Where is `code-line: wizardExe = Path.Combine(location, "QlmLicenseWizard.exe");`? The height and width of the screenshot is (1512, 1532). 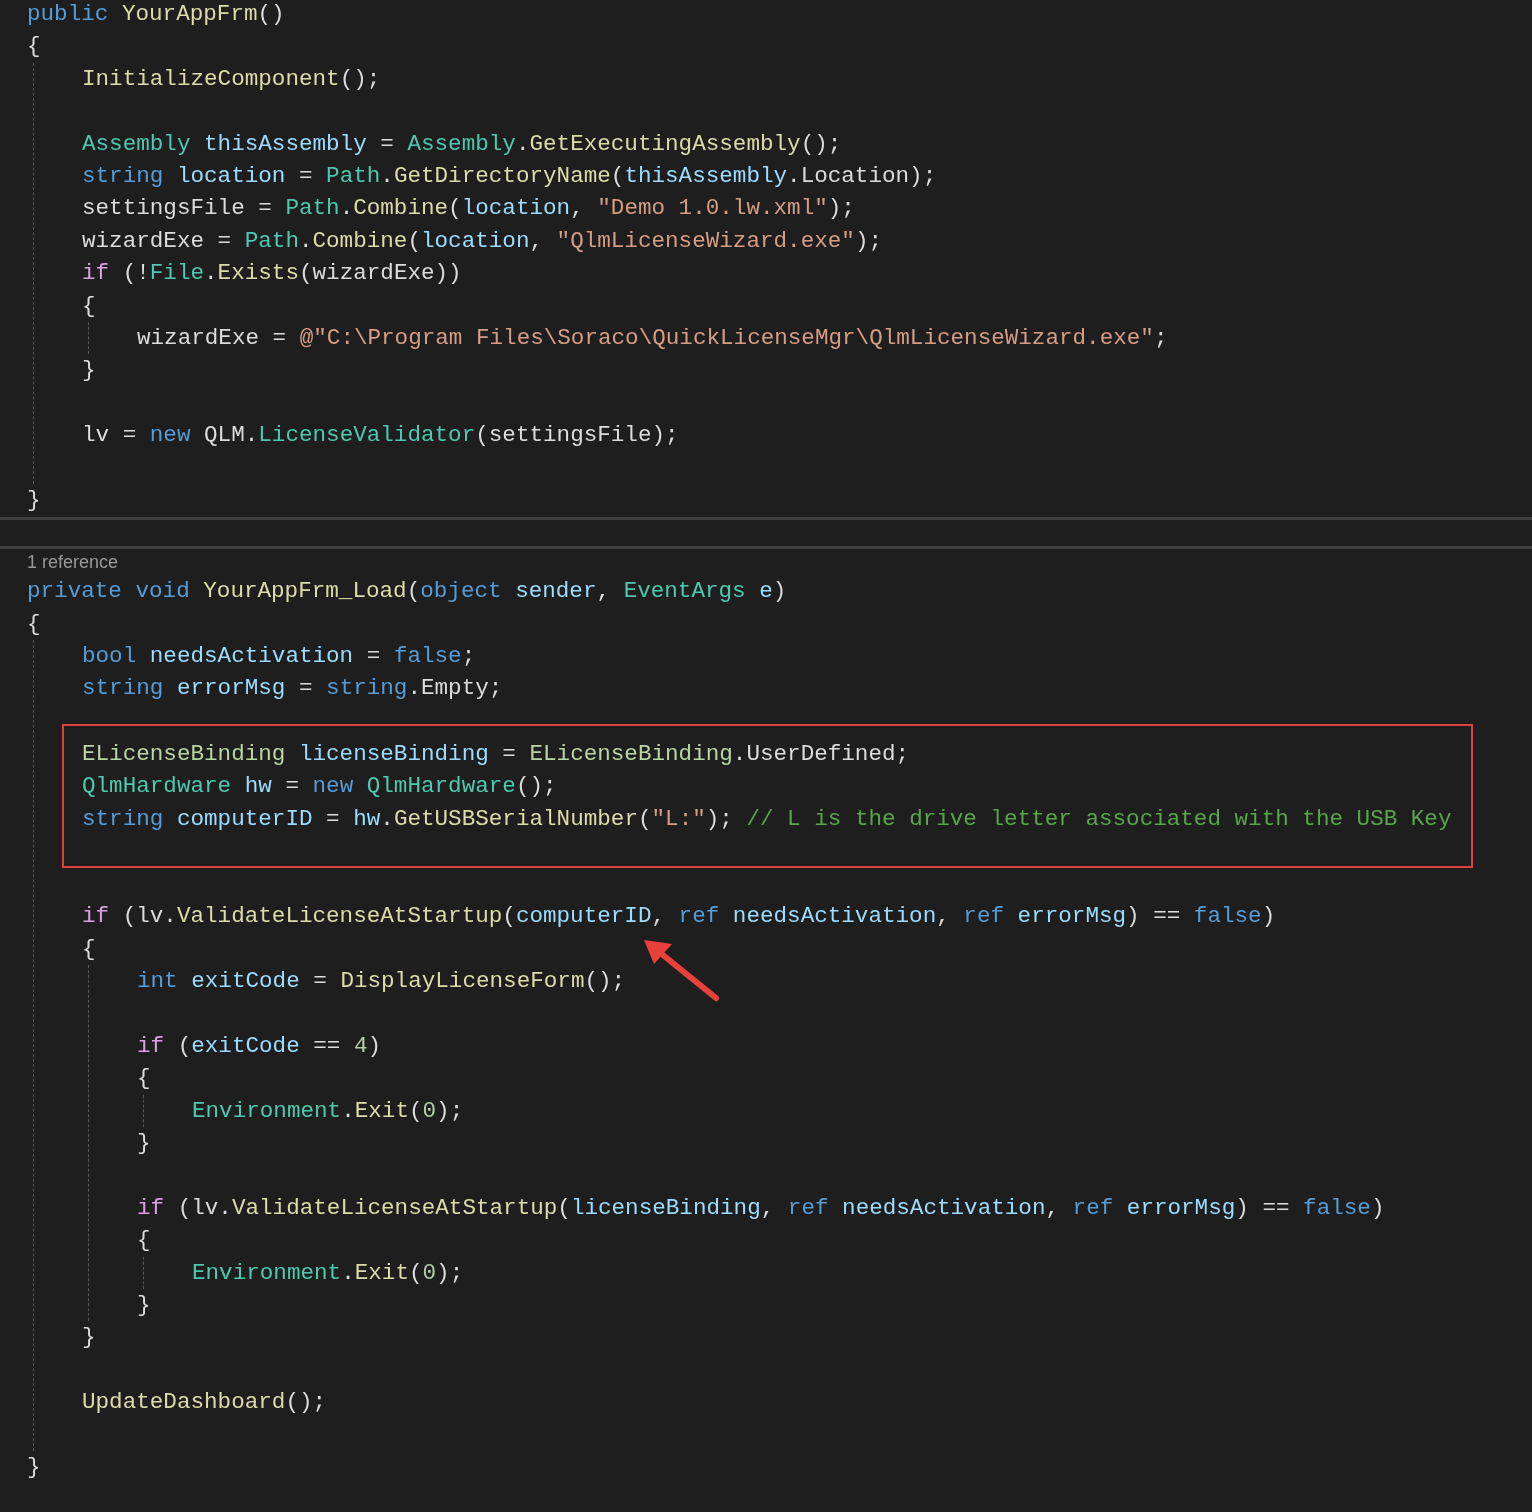
code-line: wizardExe = Path.Combine(location, "QlmLicenseWizard.exe"); is located at coordinates (482, 241).